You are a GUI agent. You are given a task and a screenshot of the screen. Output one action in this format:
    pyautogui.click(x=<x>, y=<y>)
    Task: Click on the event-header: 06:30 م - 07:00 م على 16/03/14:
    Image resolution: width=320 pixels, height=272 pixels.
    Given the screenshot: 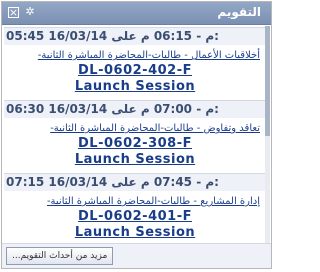 What is the action you would take?
    pyautogui.click(x=135, y=109)
    